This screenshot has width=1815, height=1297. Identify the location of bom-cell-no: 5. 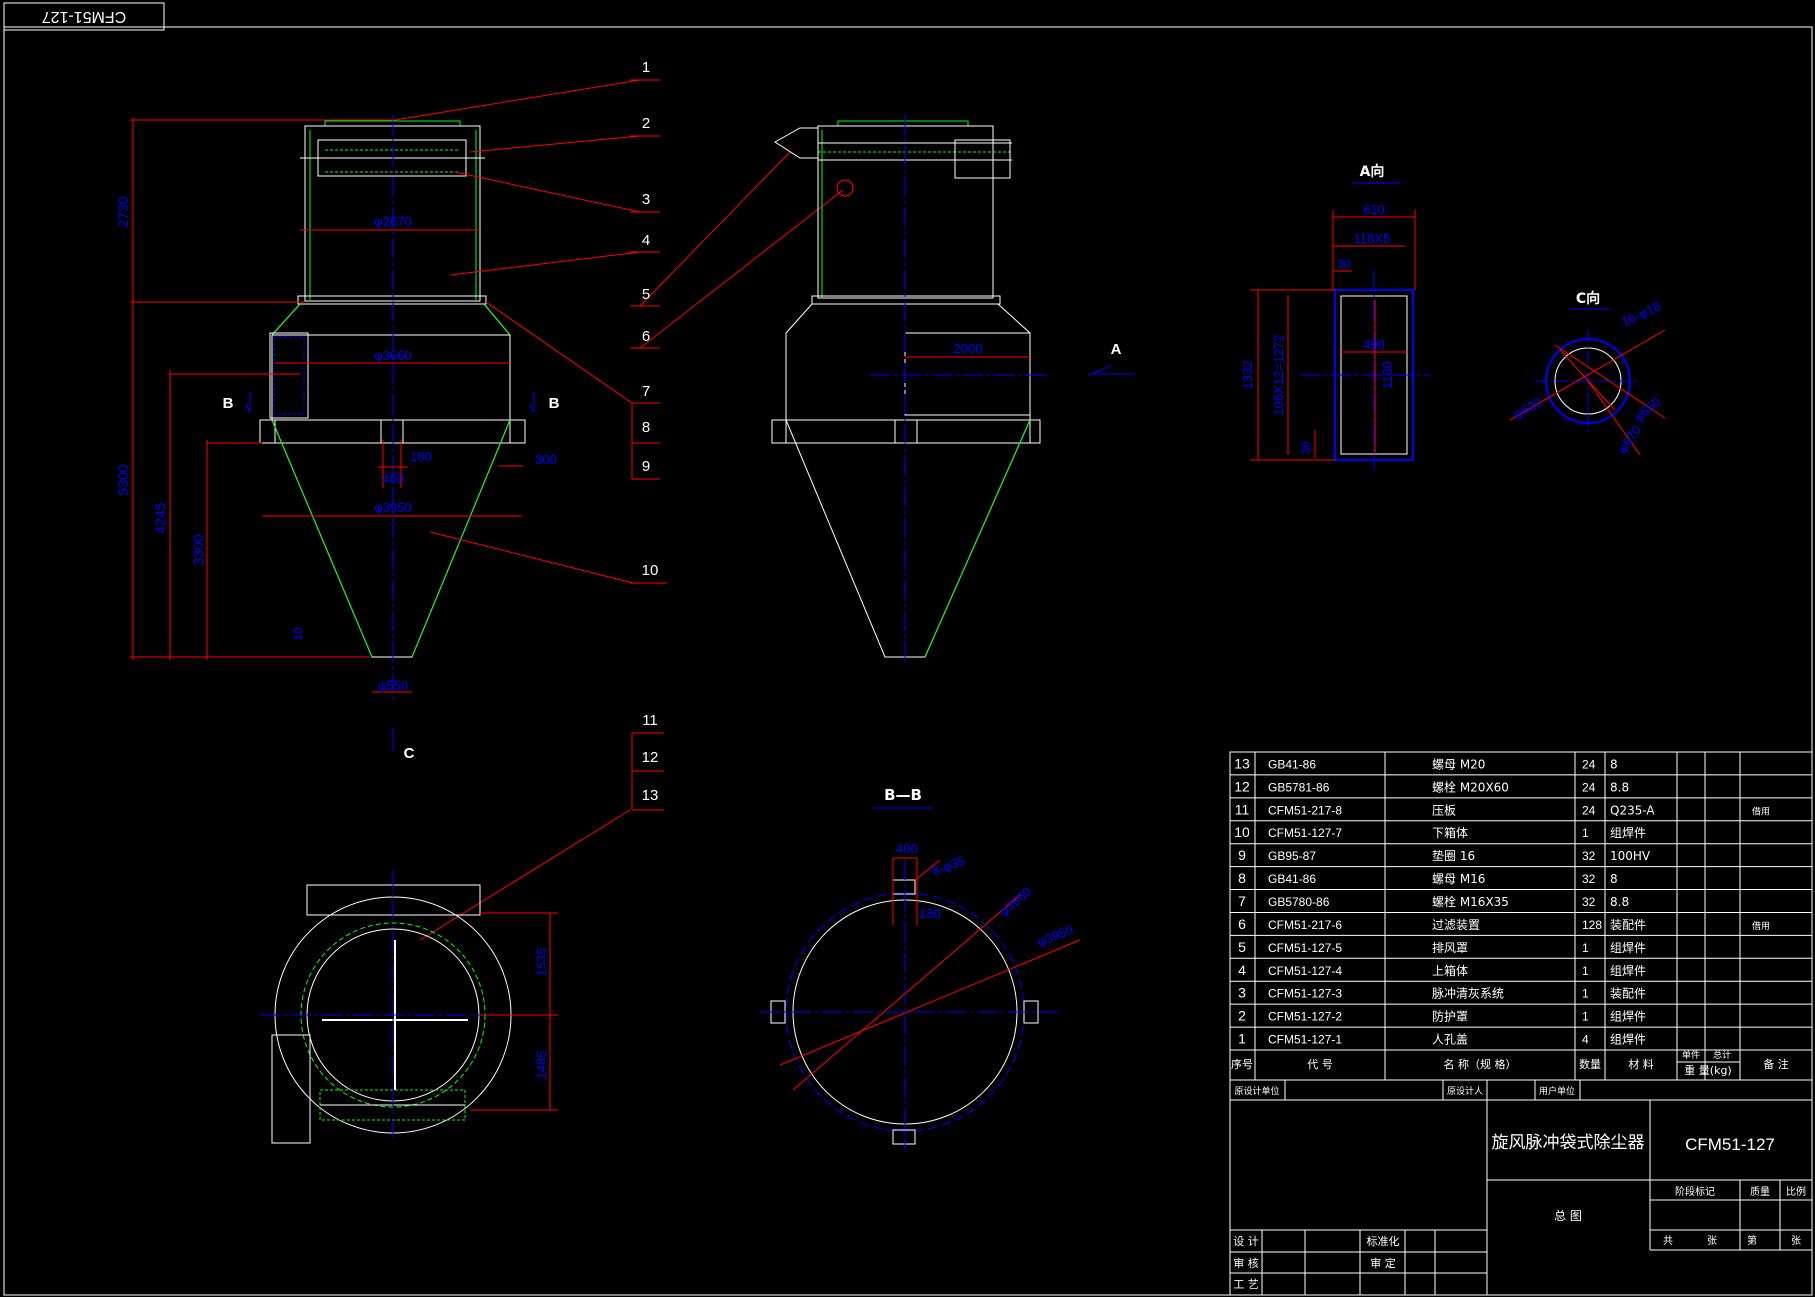
(1242, 947).